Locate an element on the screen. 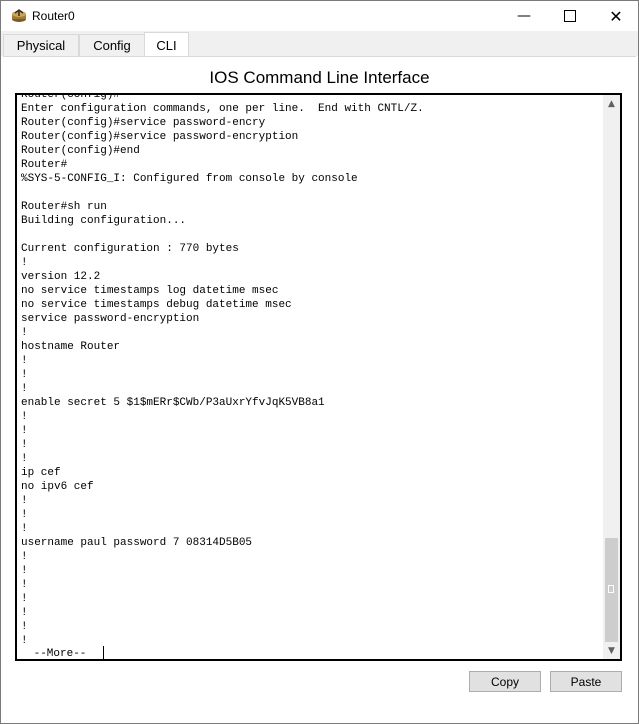 This screenshot has height=724, width=639. minimize-icon: — is located at coordinates (524, 16).